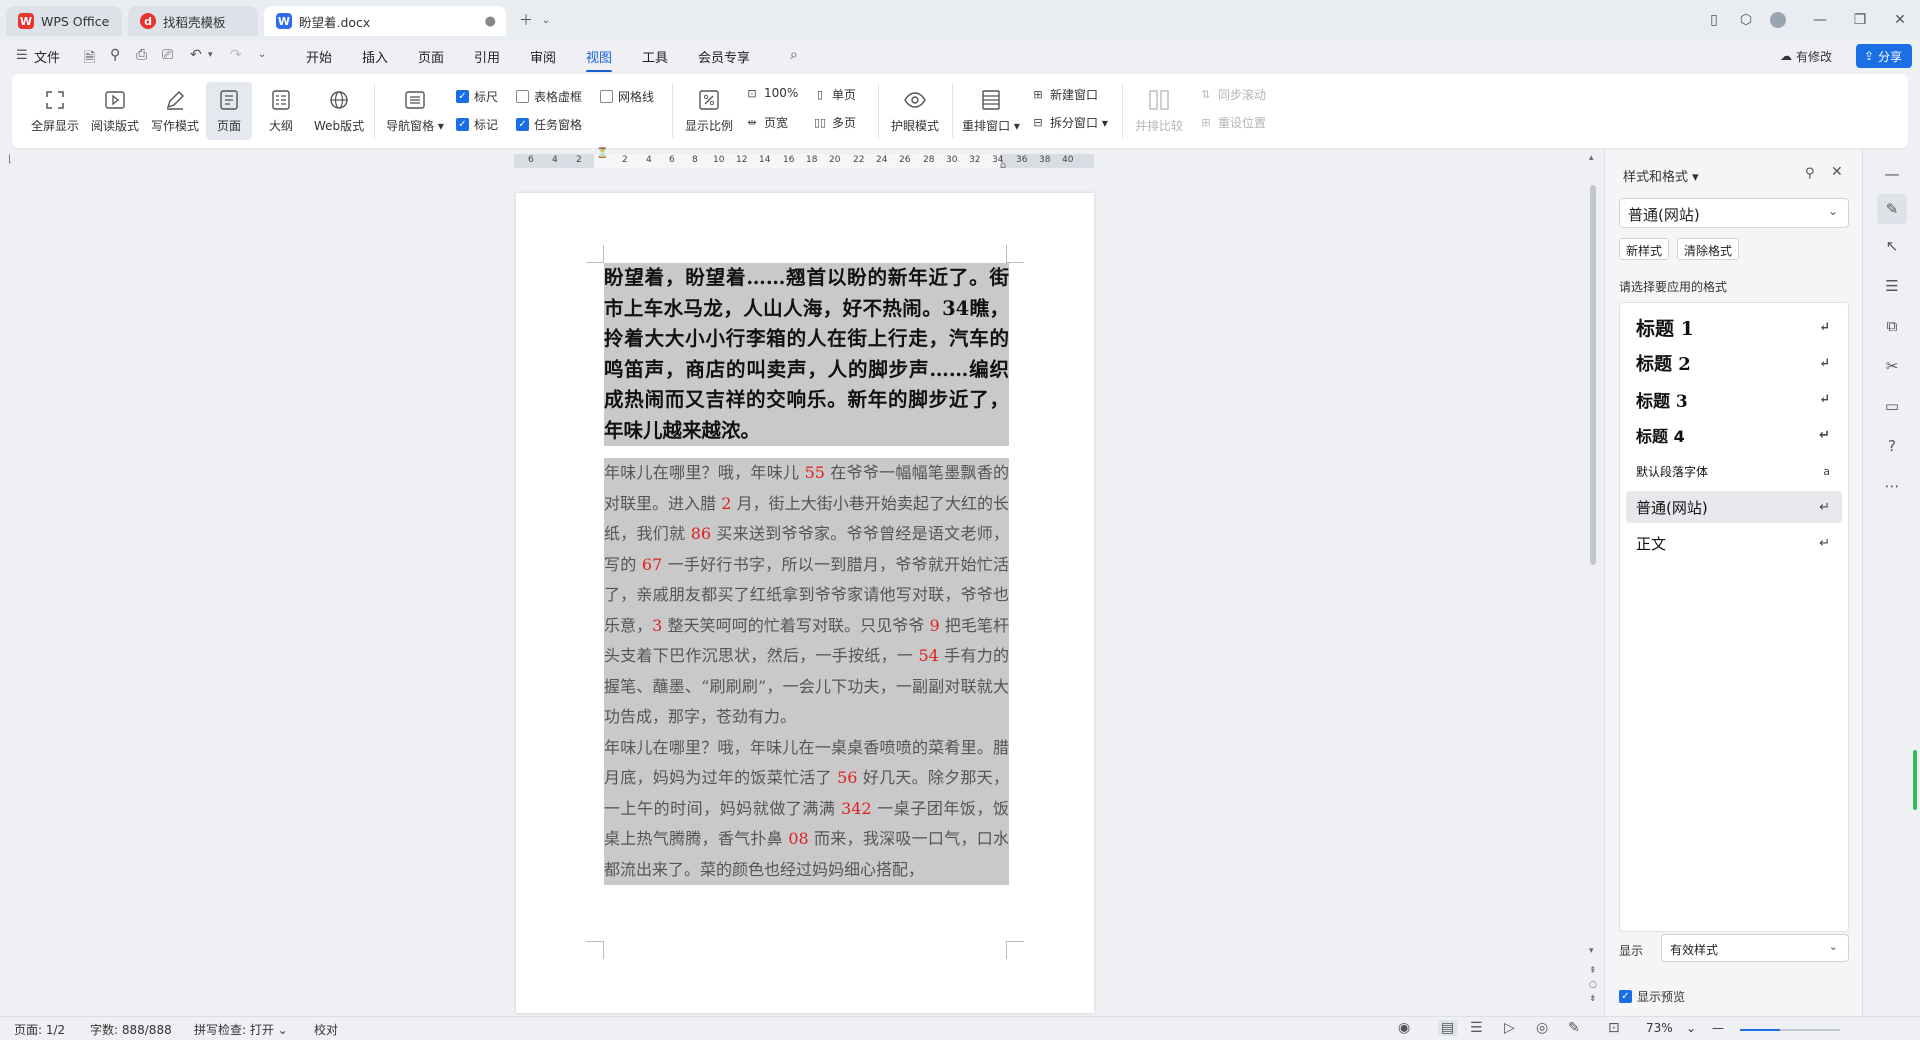 The width and height of the screenshot is (1920, 1040). What do you see at coordinates (1593, 375) in the screenshot?
I see `vertical-scrollbar` at bounding box center [1593, 375].